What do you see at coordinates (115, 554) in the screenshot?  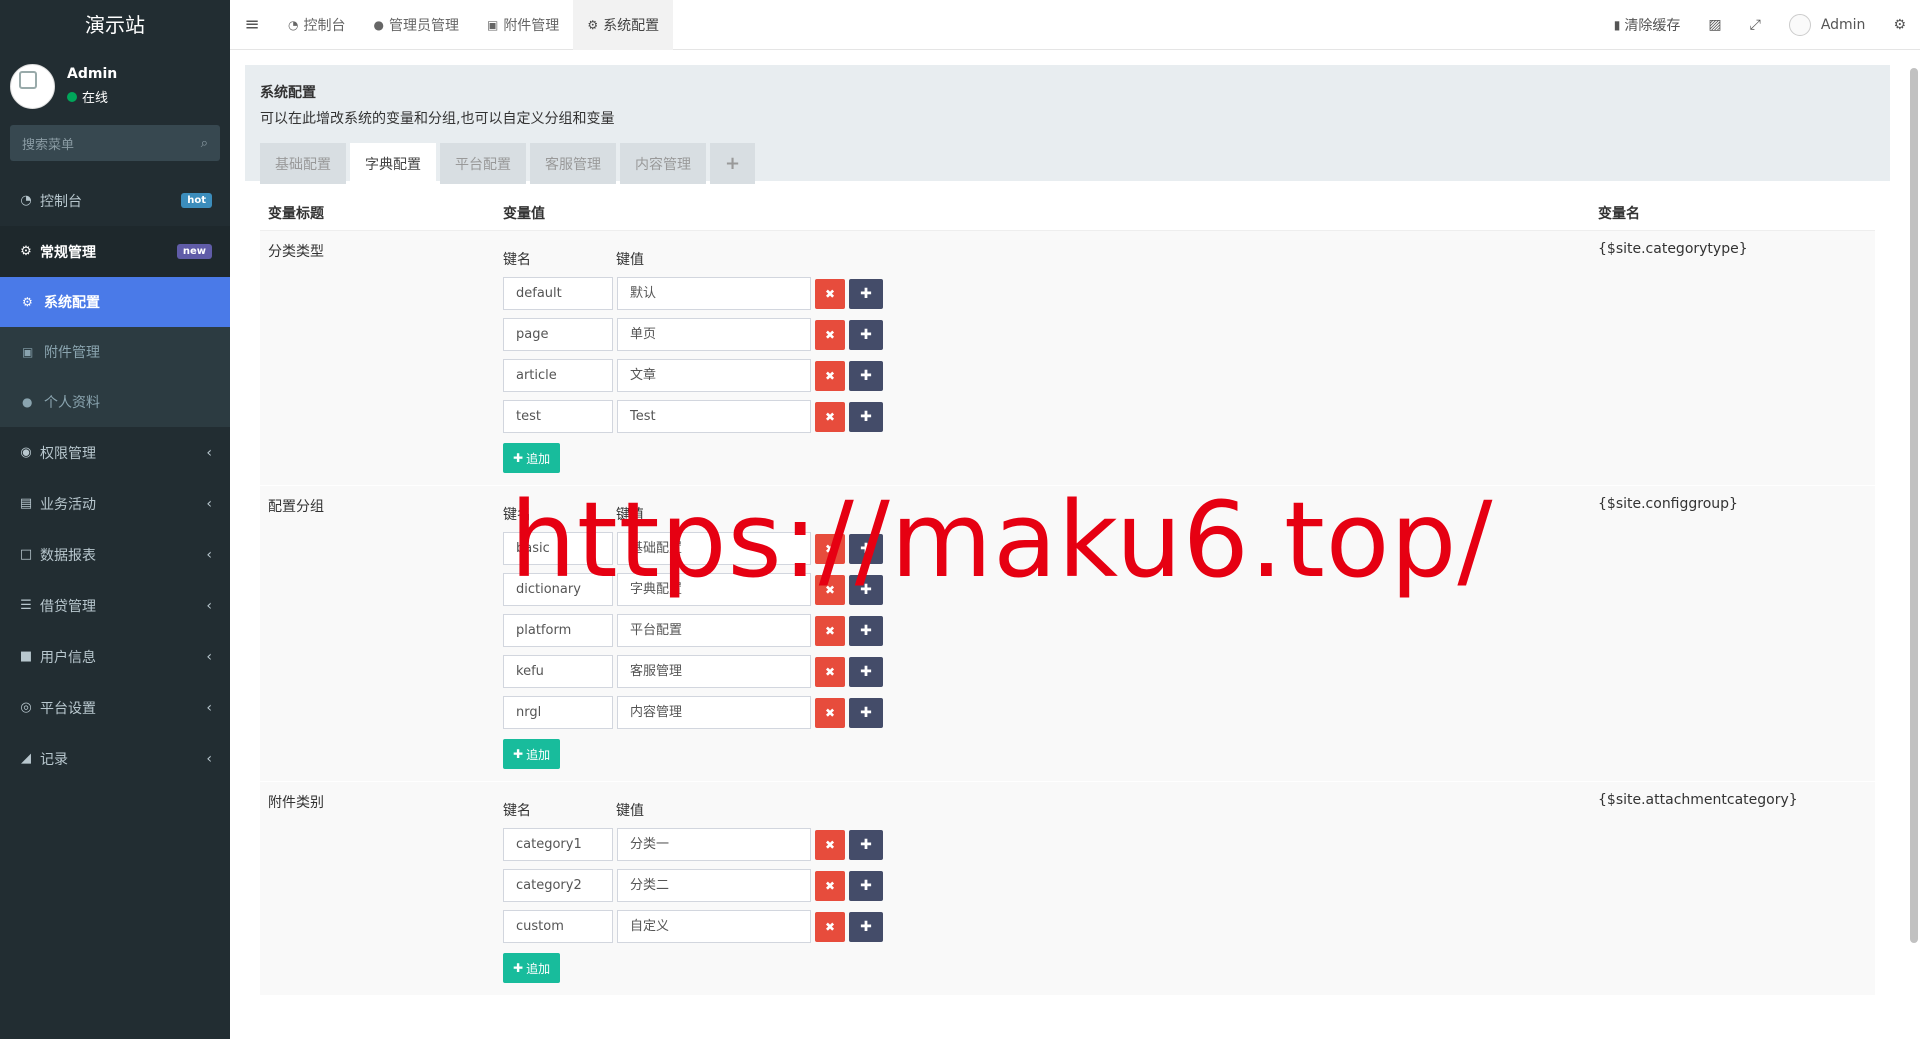 I see `sidebar-item-reports: □ 数据报表 ‹` at bounding box center [115, 554].